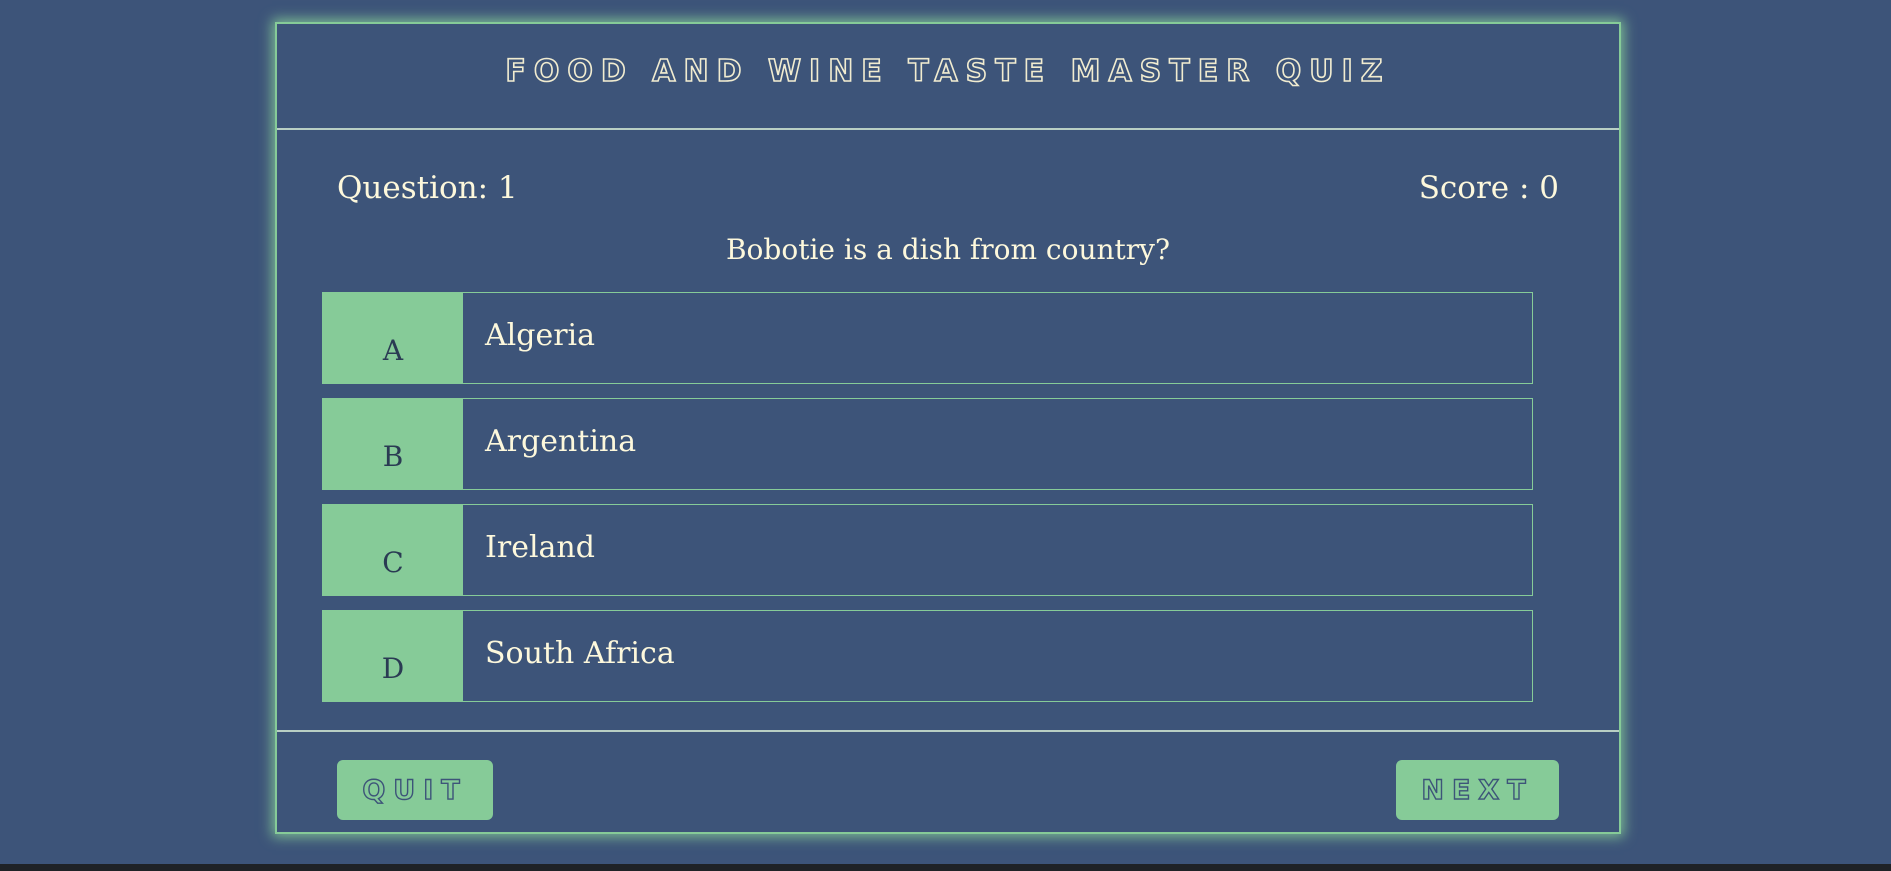 The width and height of the screenshot is (1891, 871). Describe the element at coordinates (948, 71) in the screenshot. I see `quiz-title: Food and Wine Taste Master Quiz` at that location.